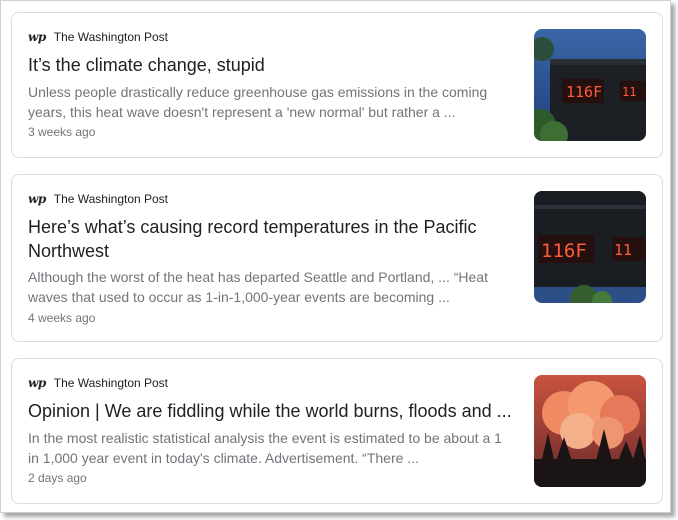 The width and height of the screenshot is (678, 520). Describe the element at coordinates (62, 132) in the screenshot. I see `article-age: 3 weeks ago` at that location.